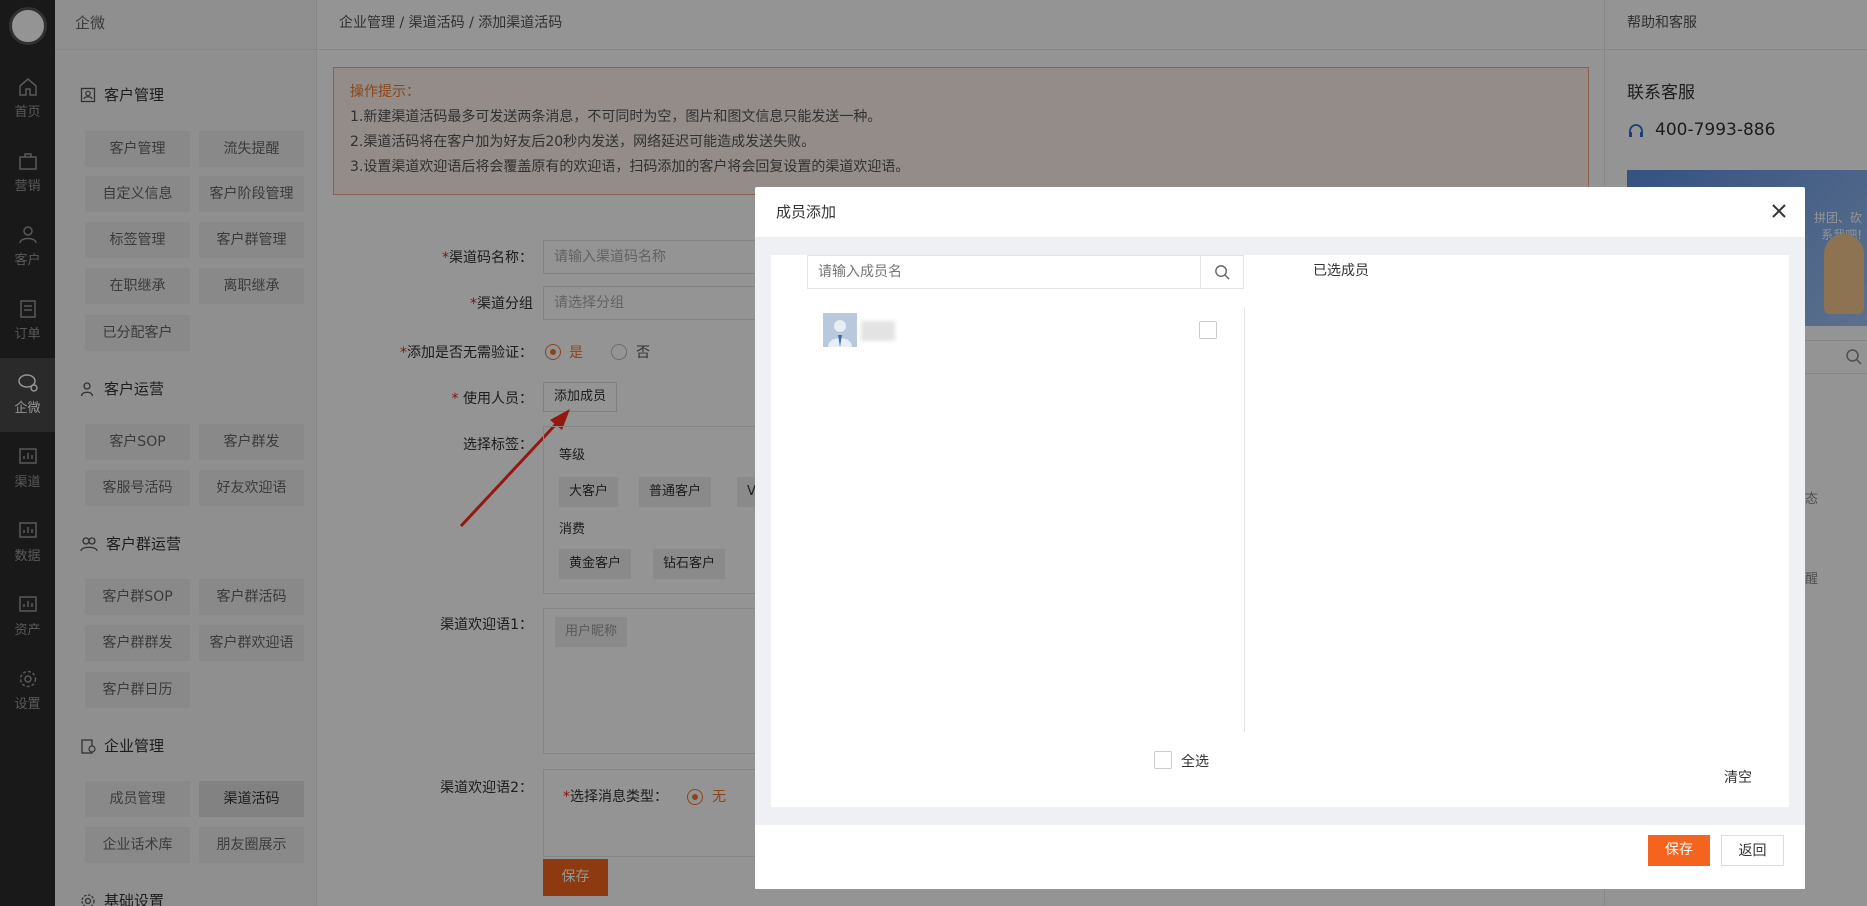 This screenshot has height=906, width=1867. Describe the element at coordinates (840, 333) in the screenshot. I see `person-silhouette-icon` at that location.